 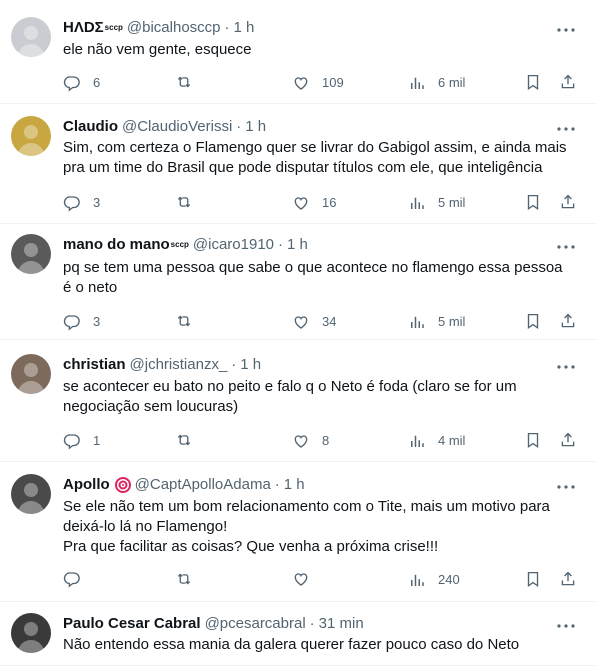 I want to click on name-badge: sccp, so click(x=113, y=27).